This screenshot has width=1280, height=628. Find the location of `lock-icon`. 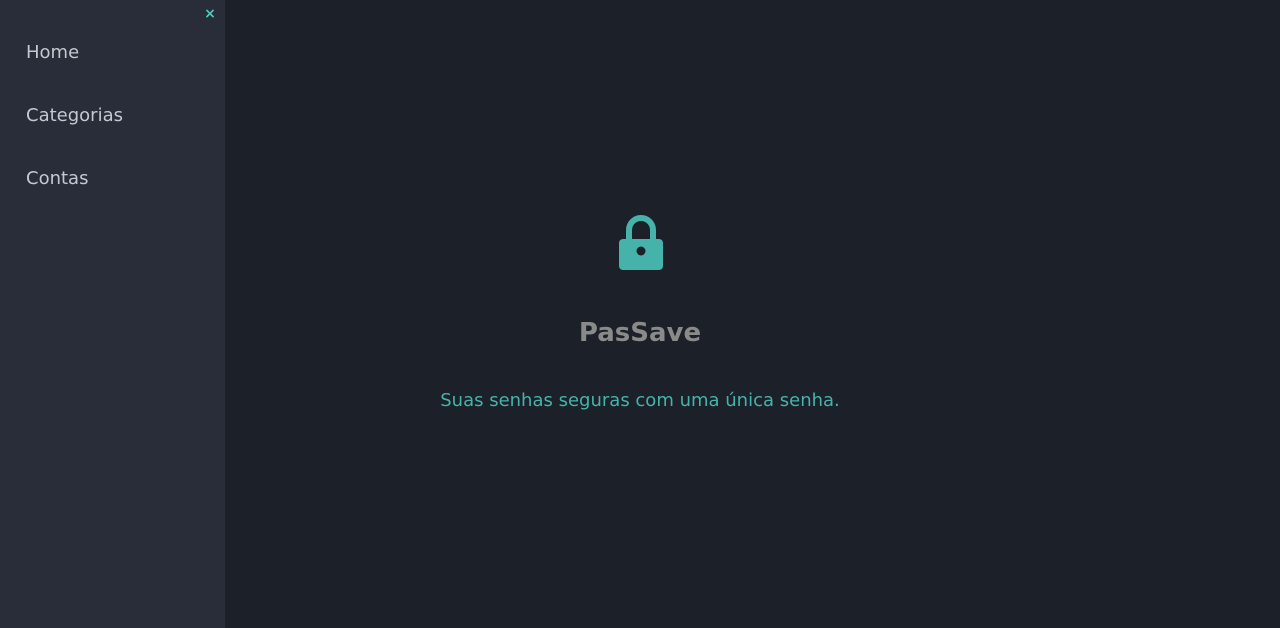

lock-icon is located at coordinates (641, 242).